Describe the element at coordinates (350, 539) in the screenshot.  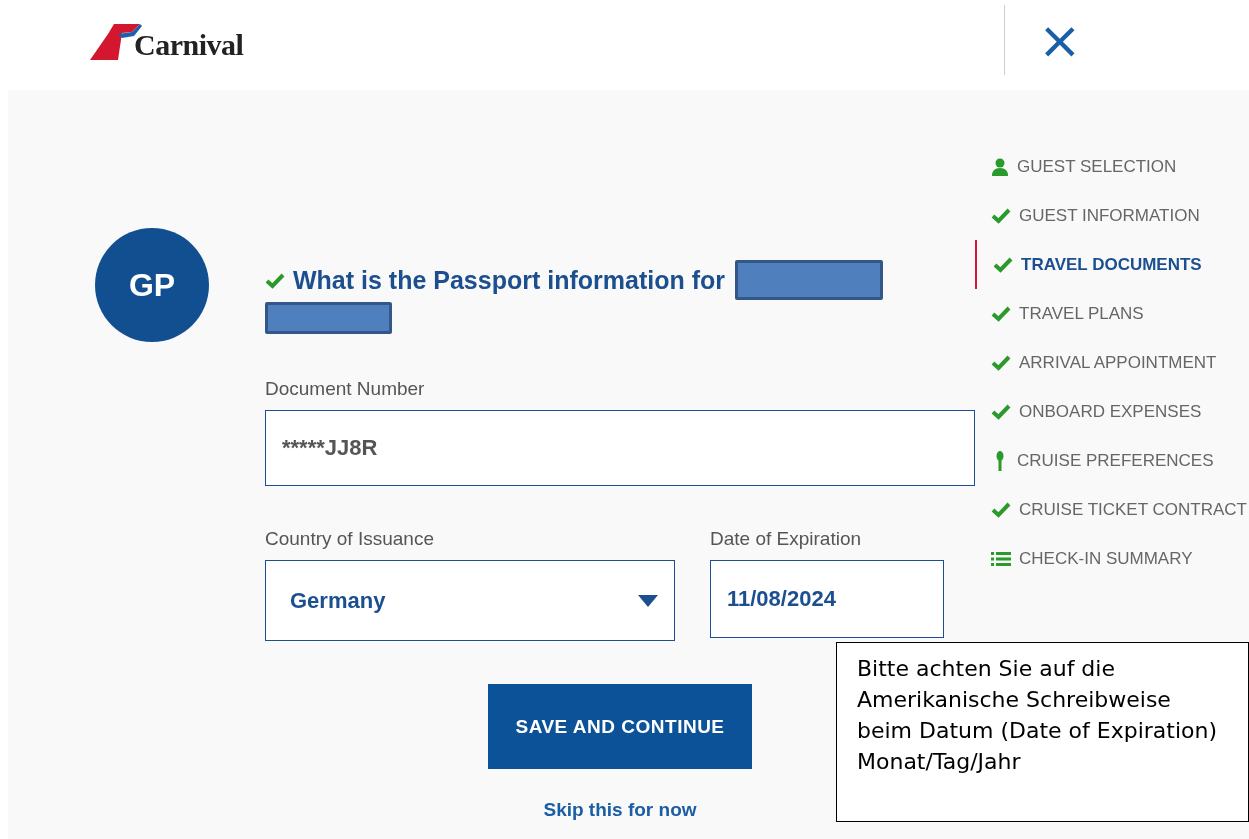
I see `field-label: Country of Issuance` at that location.